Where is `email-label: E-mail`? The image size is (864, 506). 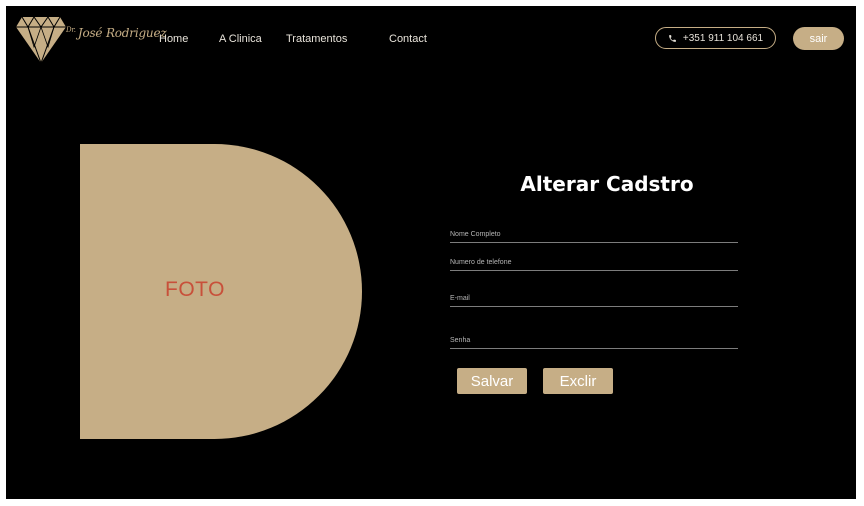 email-label: E-mail is located at coordinates (460, 298).